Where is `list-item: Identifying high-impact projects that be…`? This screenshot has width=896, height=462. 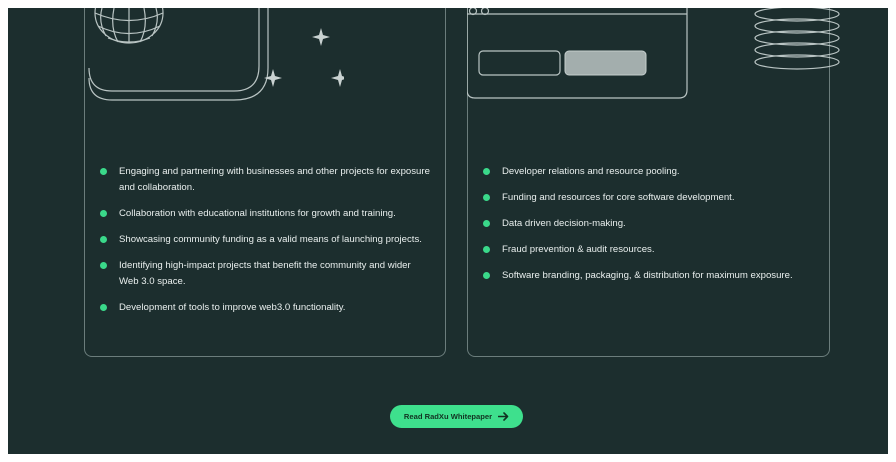 list-item: Identifying high-impact projects that be… is located at coordinates (266, 274).